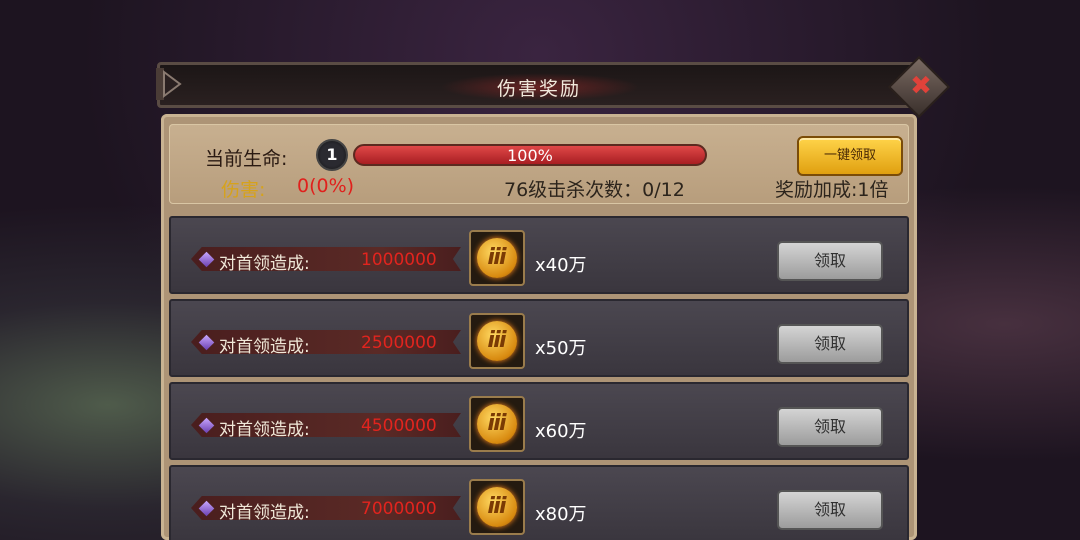  What do you see at coordinates (169, 84) in the screenshot?
I see `back-arrow-icon` at bounding box center [169, 84].